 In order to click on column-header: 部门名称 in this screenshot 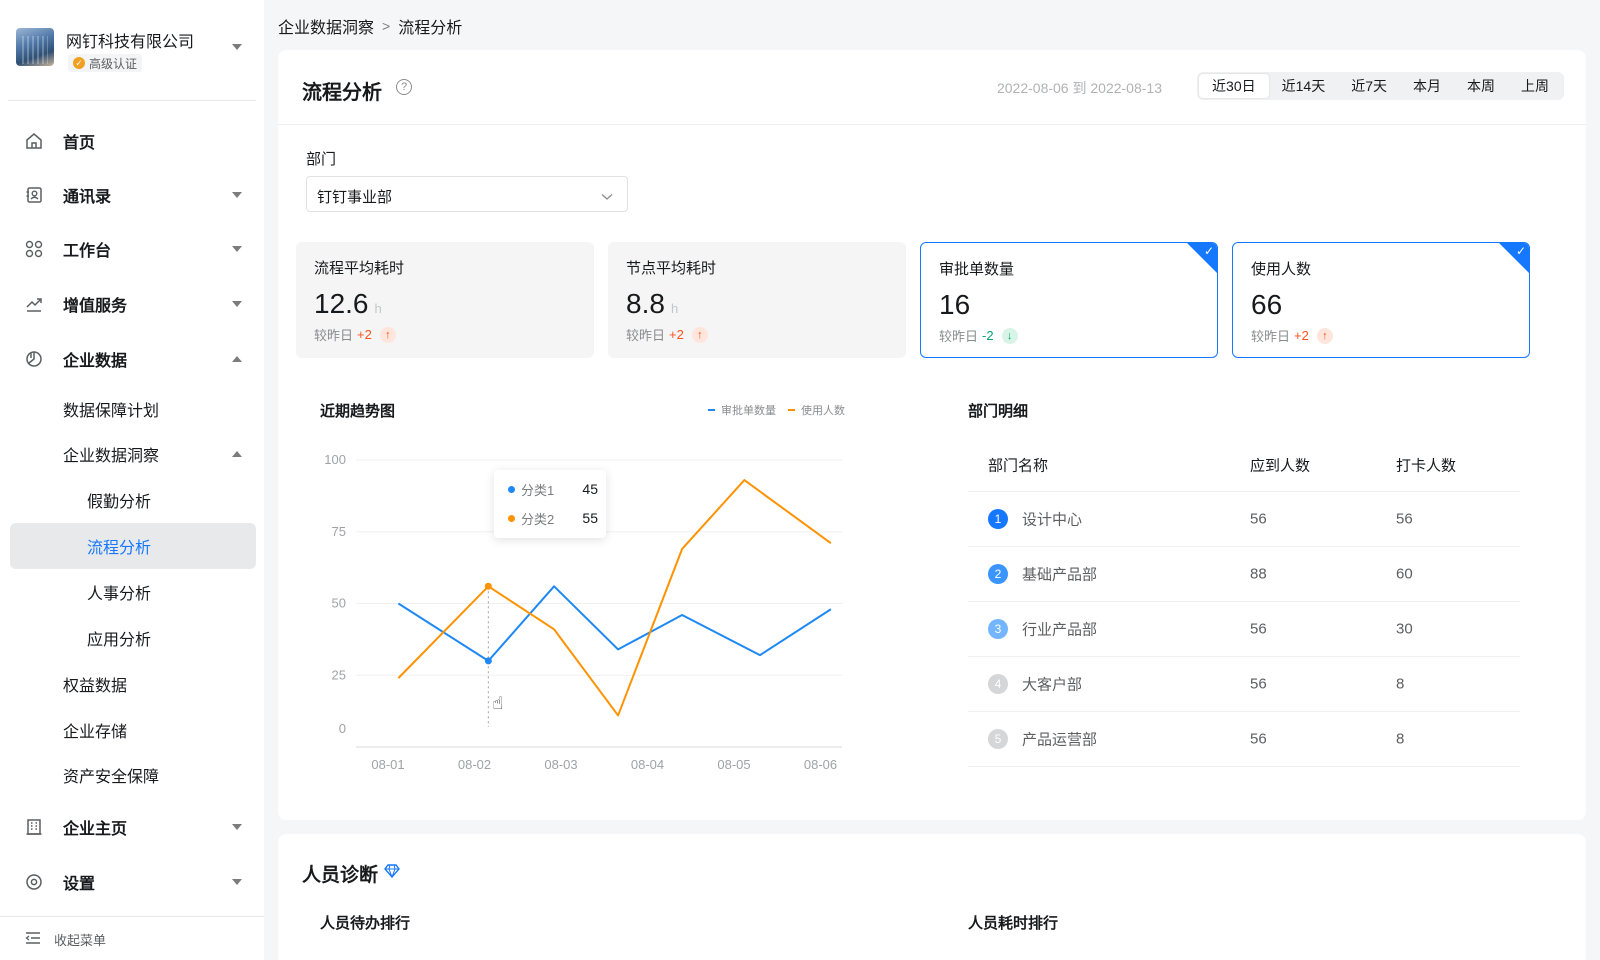, I will do `click(1018, 465)`.